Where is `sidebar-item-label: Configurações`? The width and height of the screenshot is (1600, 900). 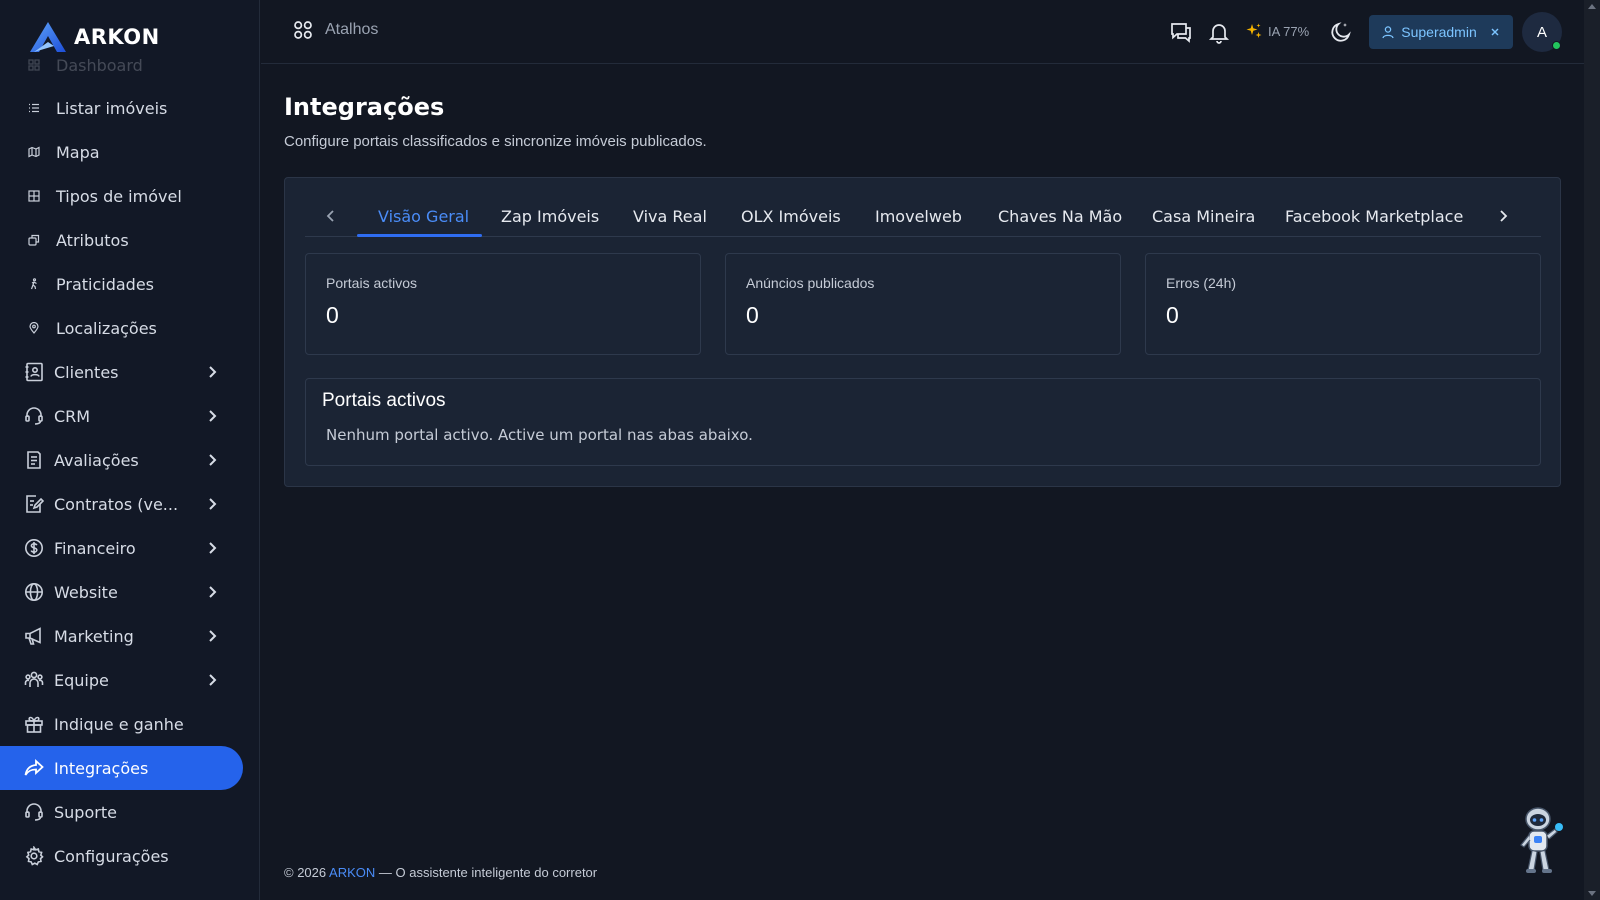
sidebar-item-label: Configurações is located at coordinates (111, 856).